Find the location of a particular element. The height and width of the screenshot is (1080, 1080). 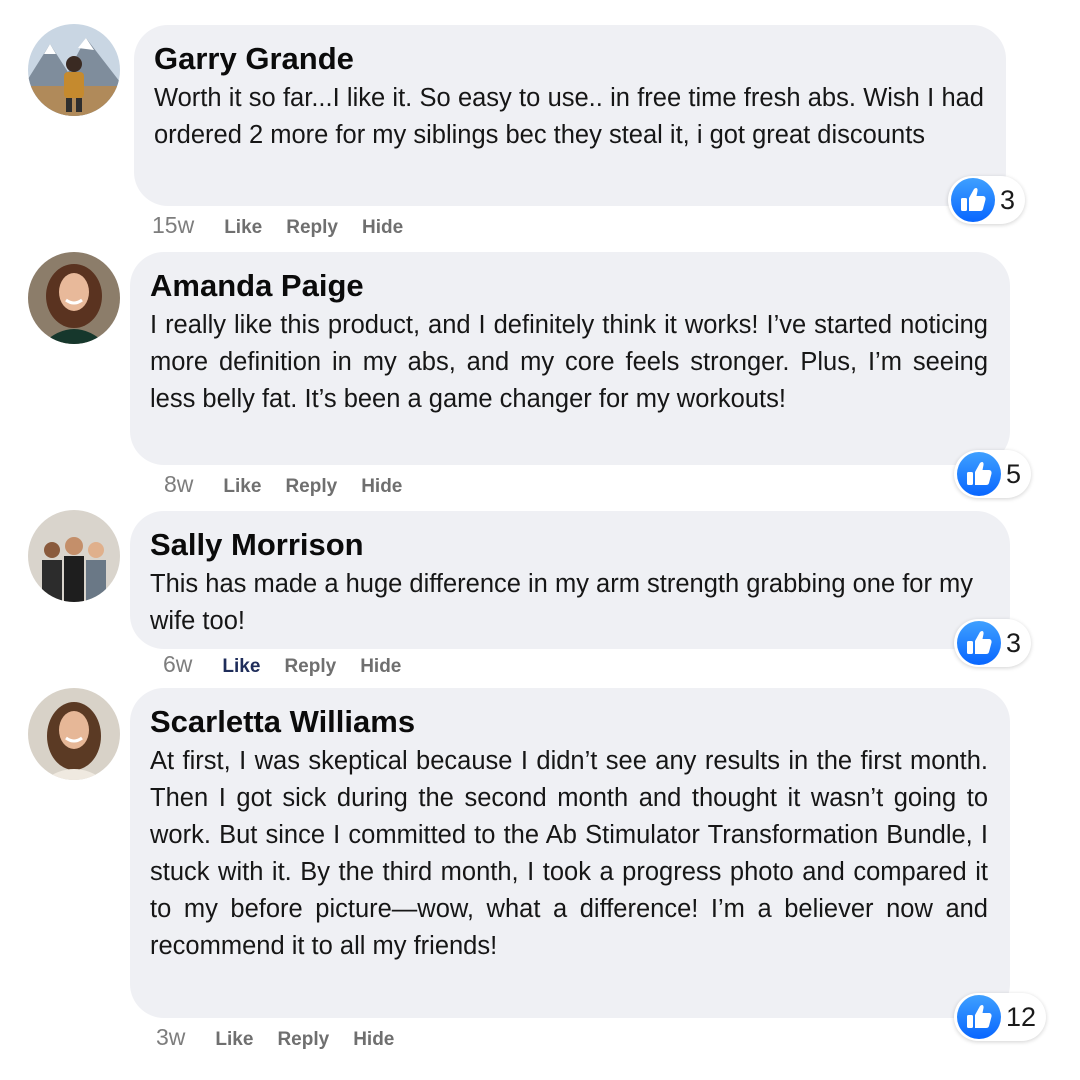

mountain-hiker-avatar-icon is located at coordinates (74, 70).